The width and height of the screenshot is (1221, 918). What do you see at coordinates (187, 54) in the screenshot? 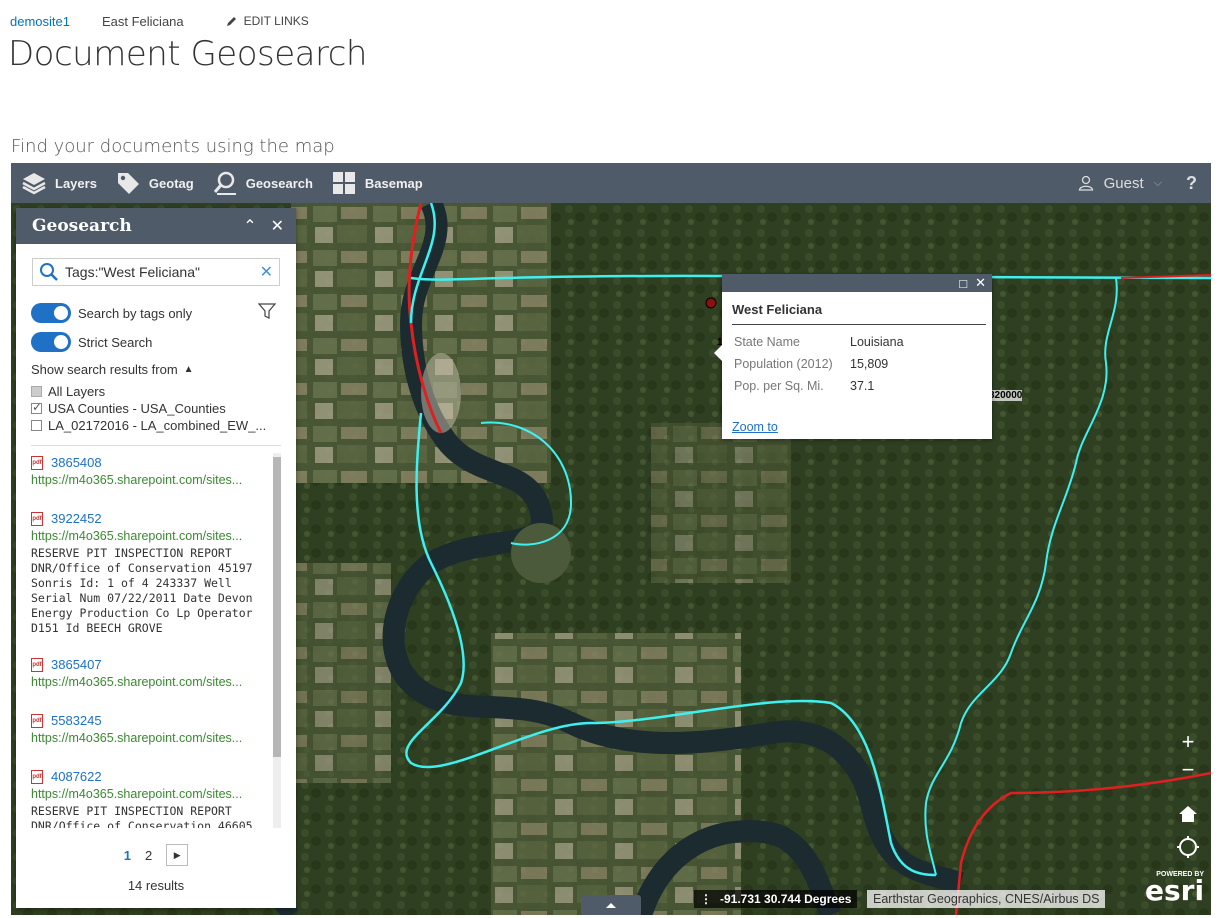
I see `page-title: Document Geosearch` at bounding box center [187, 54].